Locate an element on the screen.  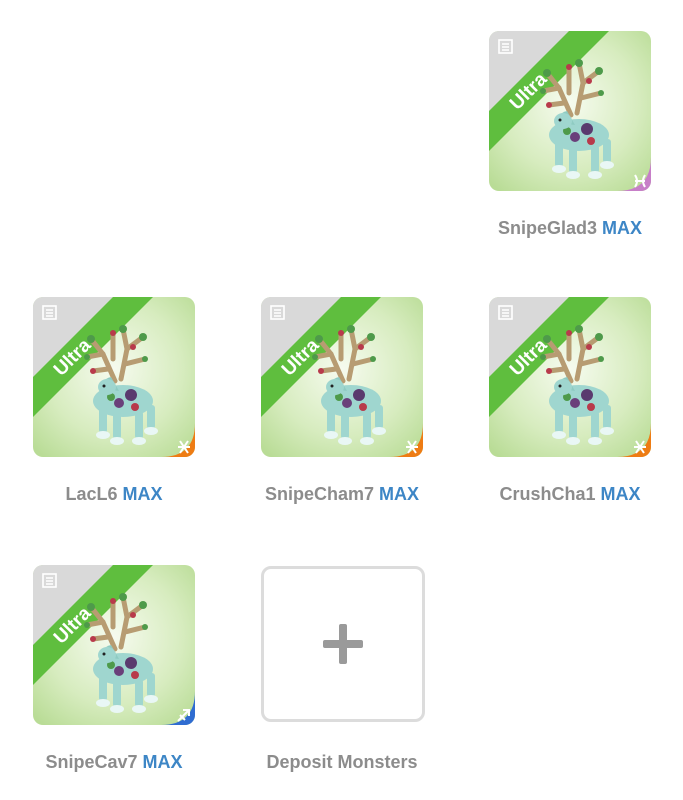
monster-name-caption: LacL6 MAX is located at coordinates (114, 494).